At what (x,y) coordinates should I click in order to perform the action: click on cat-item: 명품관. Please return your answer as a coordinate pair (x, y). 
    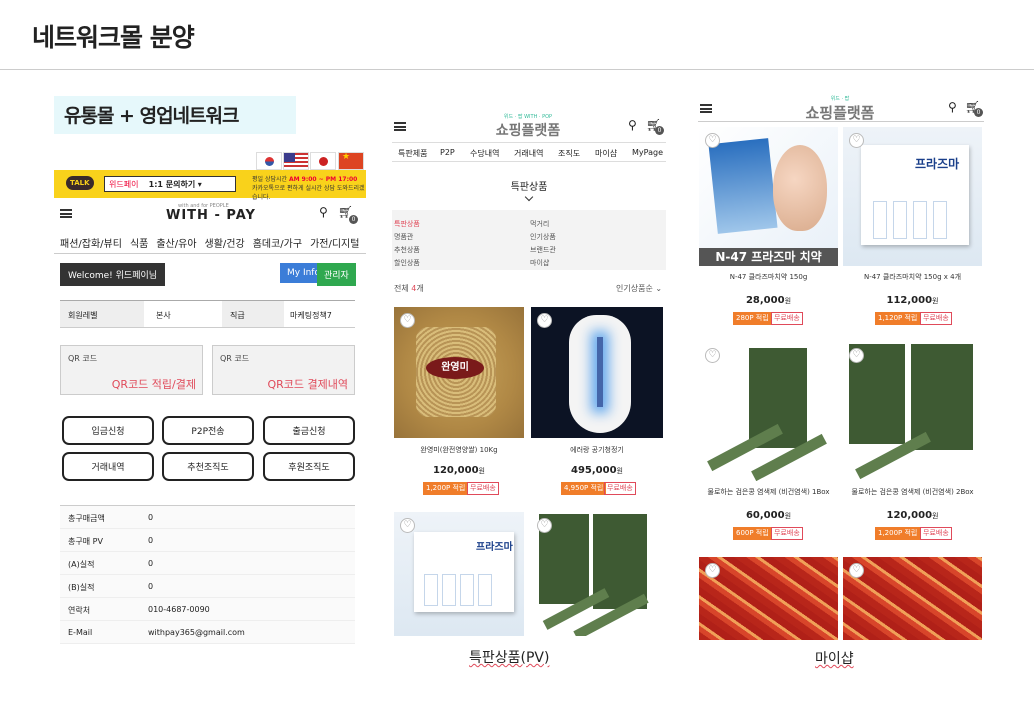
    Looking at the image, I should click on (403, 237).